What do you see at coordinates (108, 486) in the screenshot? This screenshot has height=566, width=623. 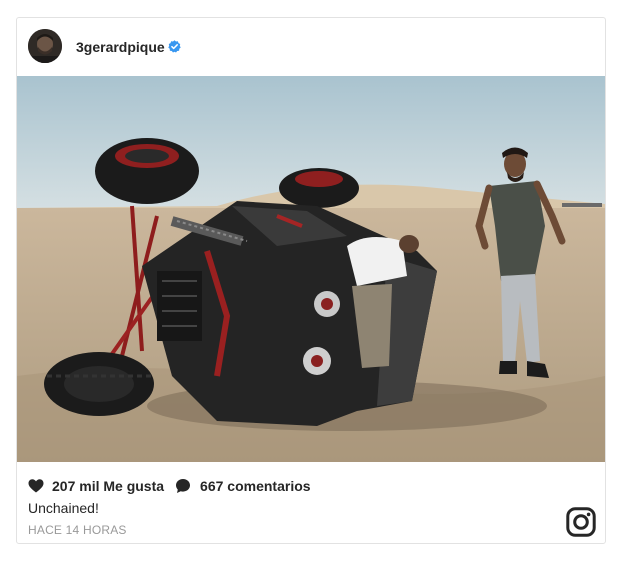 I see `likes-count: 207 mil Me gusta` at bounding box center [108, 486].